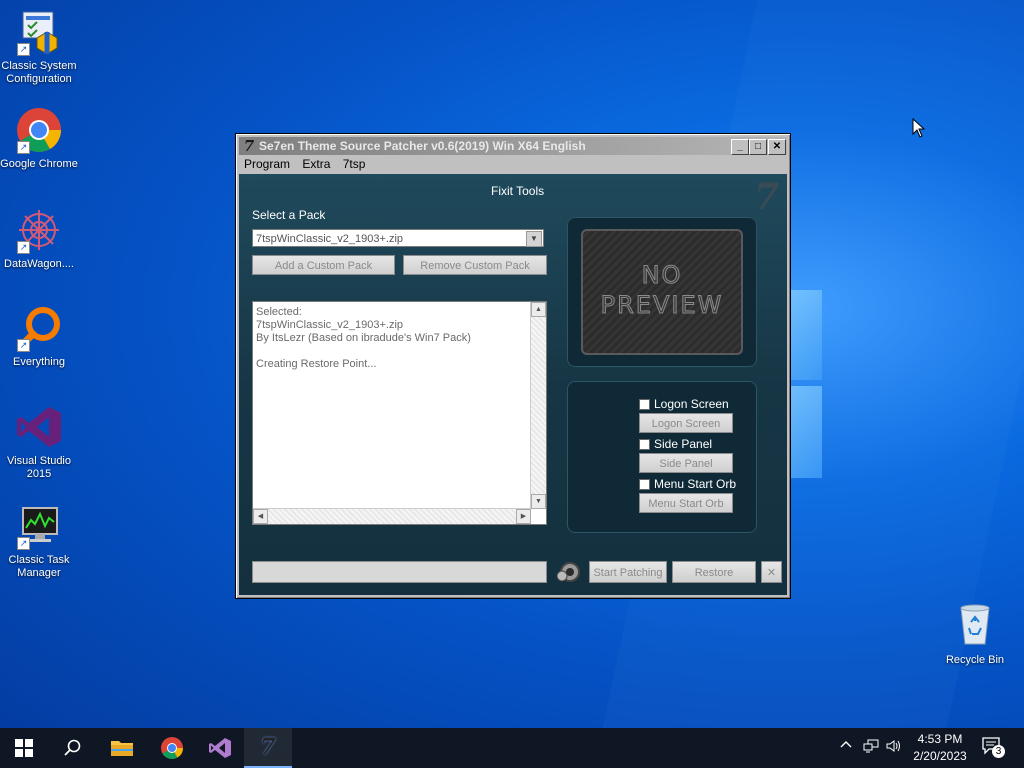 The height and width of the screenshot is (768, 1024). I want to click on side-panel-label: Side Panel, so click(683, 444).